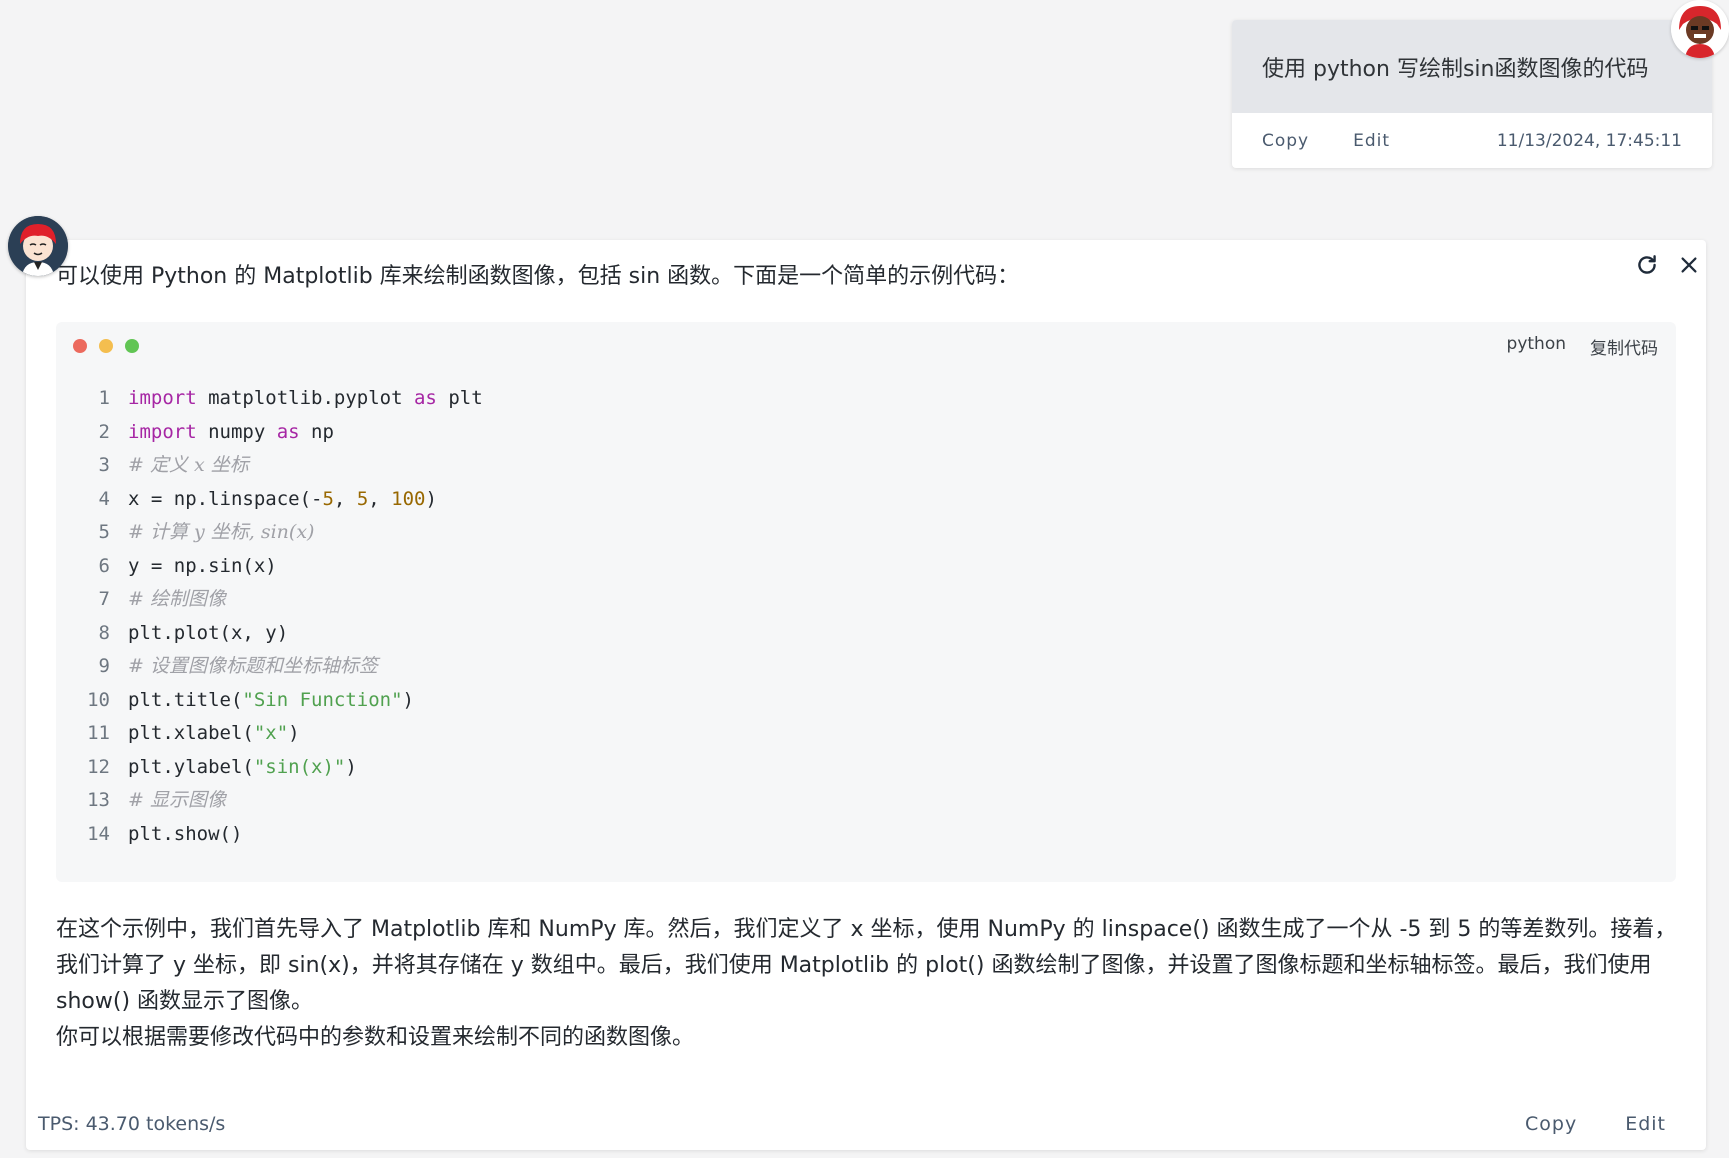  Describe the element at coordinates (459, 398) in the screenshot. I see `code-token: plt` at that location.